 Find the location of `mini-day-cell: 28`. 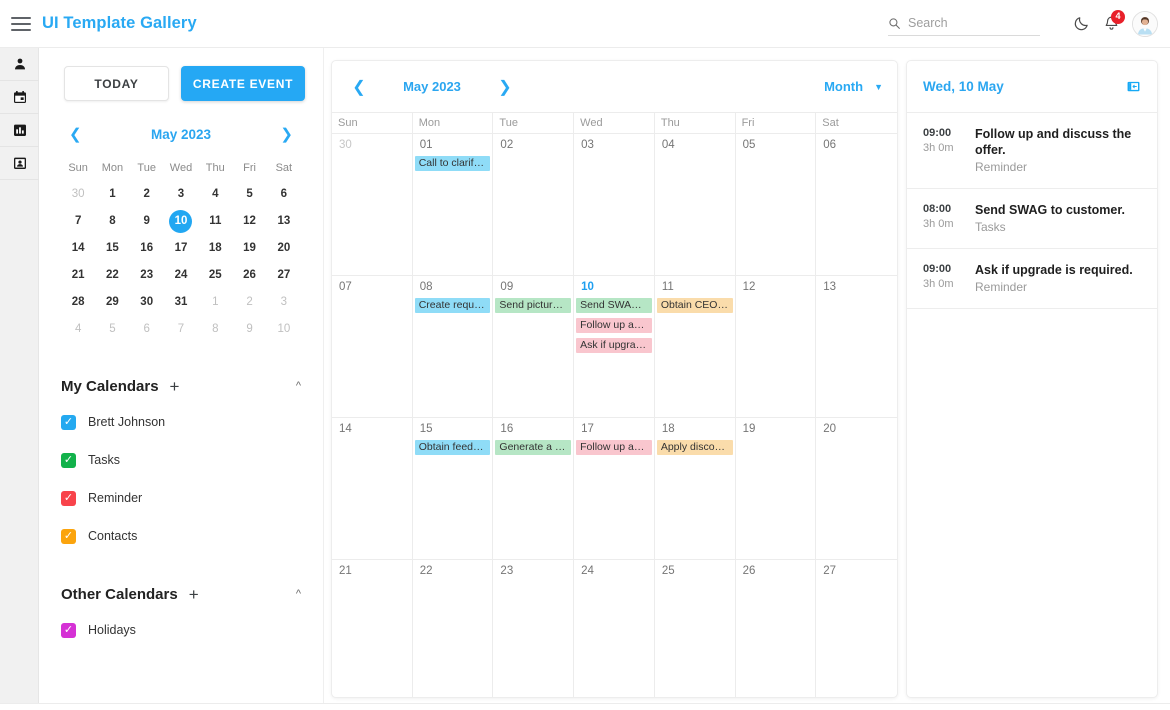

mini-day-cell: 28 is located at coordinates (78, 302).